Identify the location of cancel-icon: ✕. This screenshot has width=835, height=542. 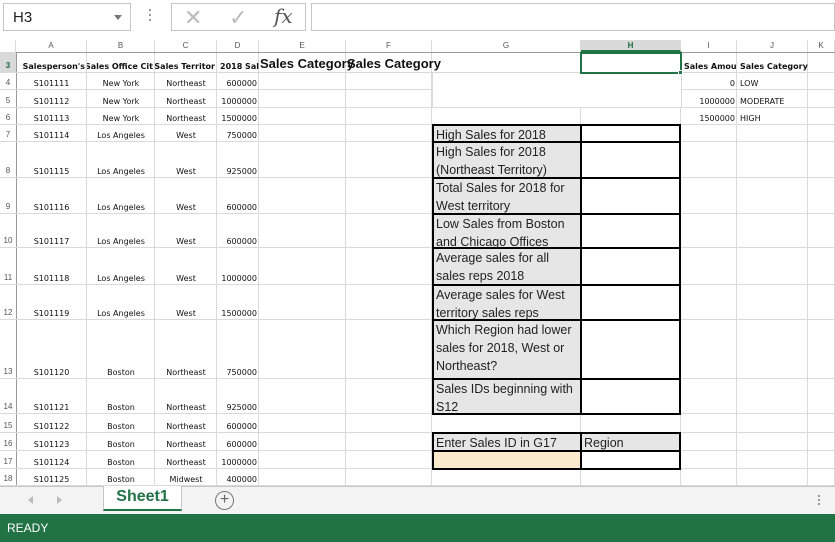
(193, 18).